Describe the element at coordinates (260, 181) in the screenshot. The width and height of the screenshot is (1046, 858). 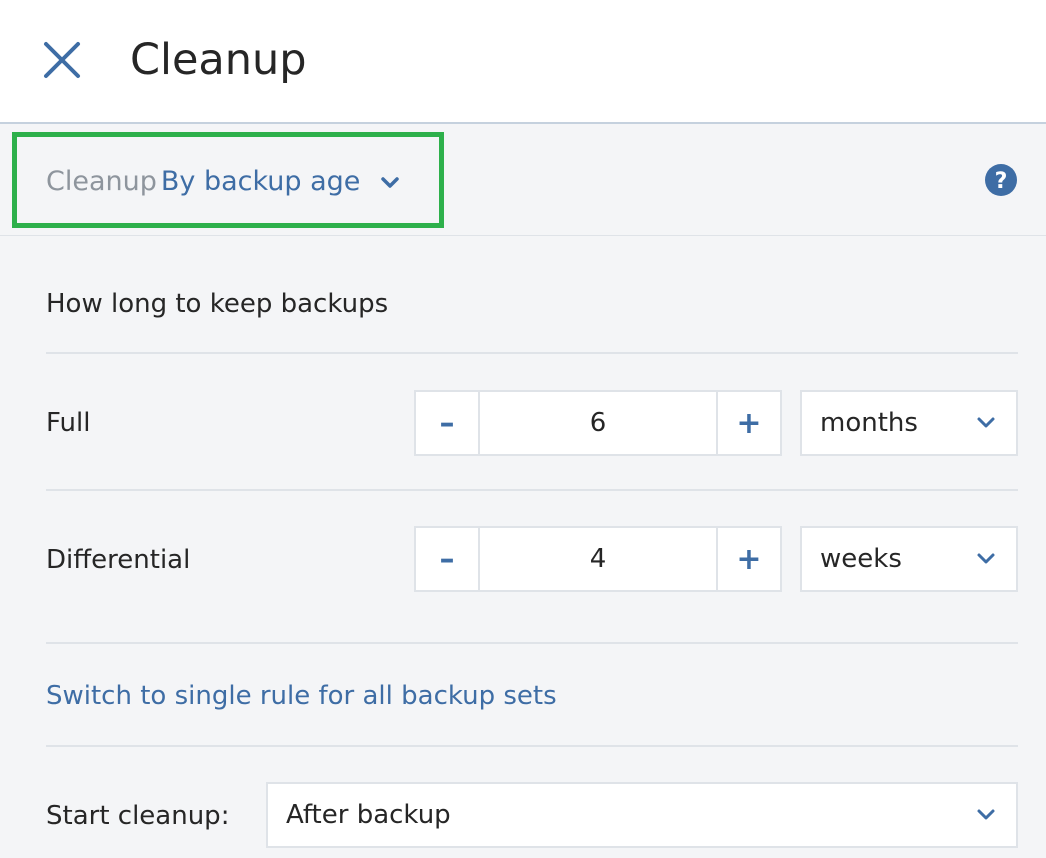
I see `cleanup-mode-value: By backup age` at that location.